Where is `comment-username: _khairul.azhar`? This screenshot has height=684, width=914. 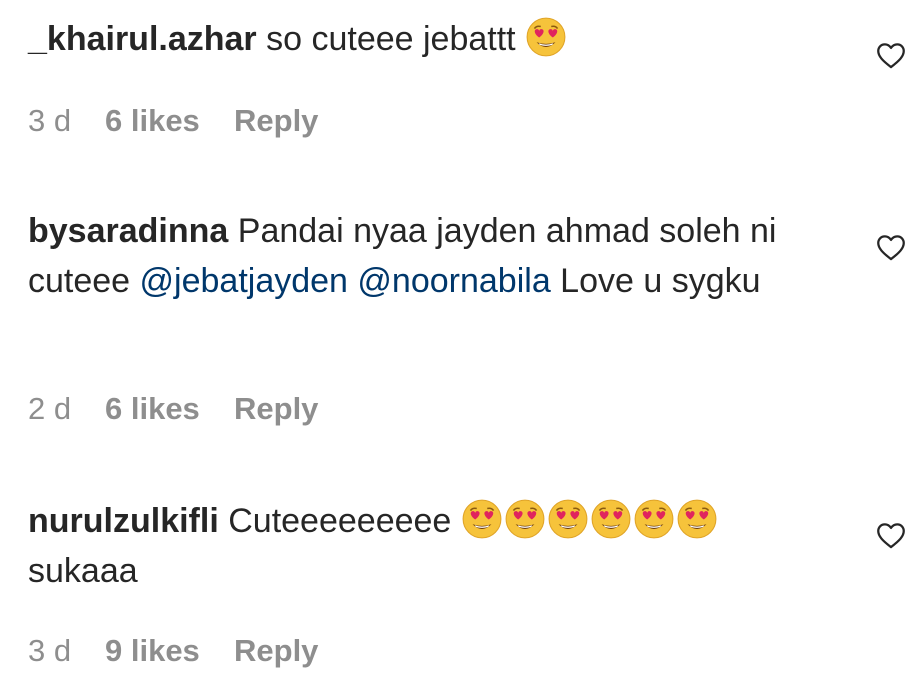 comment-username: _khairul.azhar is located at coordinates (142, 39).